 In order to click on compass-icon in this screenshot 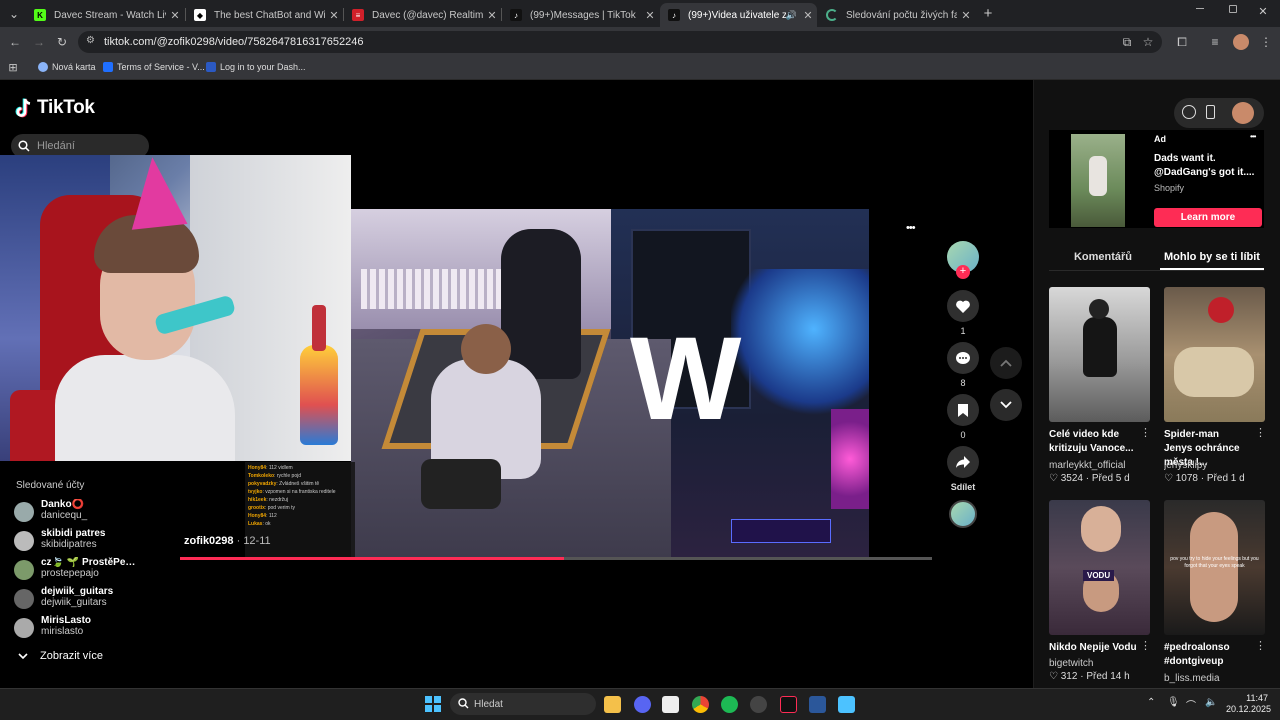, I will do `click(1189, 112)`.